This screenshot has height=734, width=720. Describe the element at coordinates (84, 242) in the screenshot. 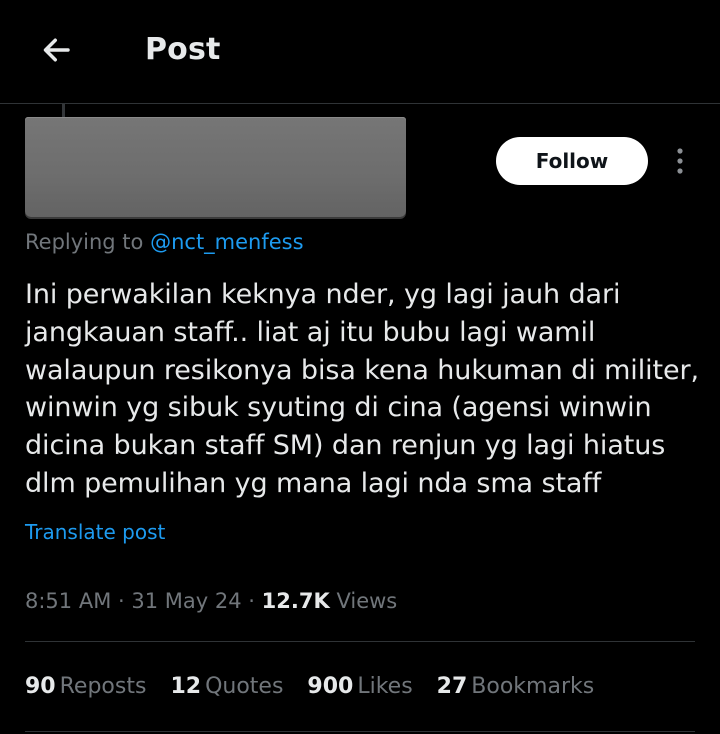

I see `replying-to-label: Replying to` at that location.